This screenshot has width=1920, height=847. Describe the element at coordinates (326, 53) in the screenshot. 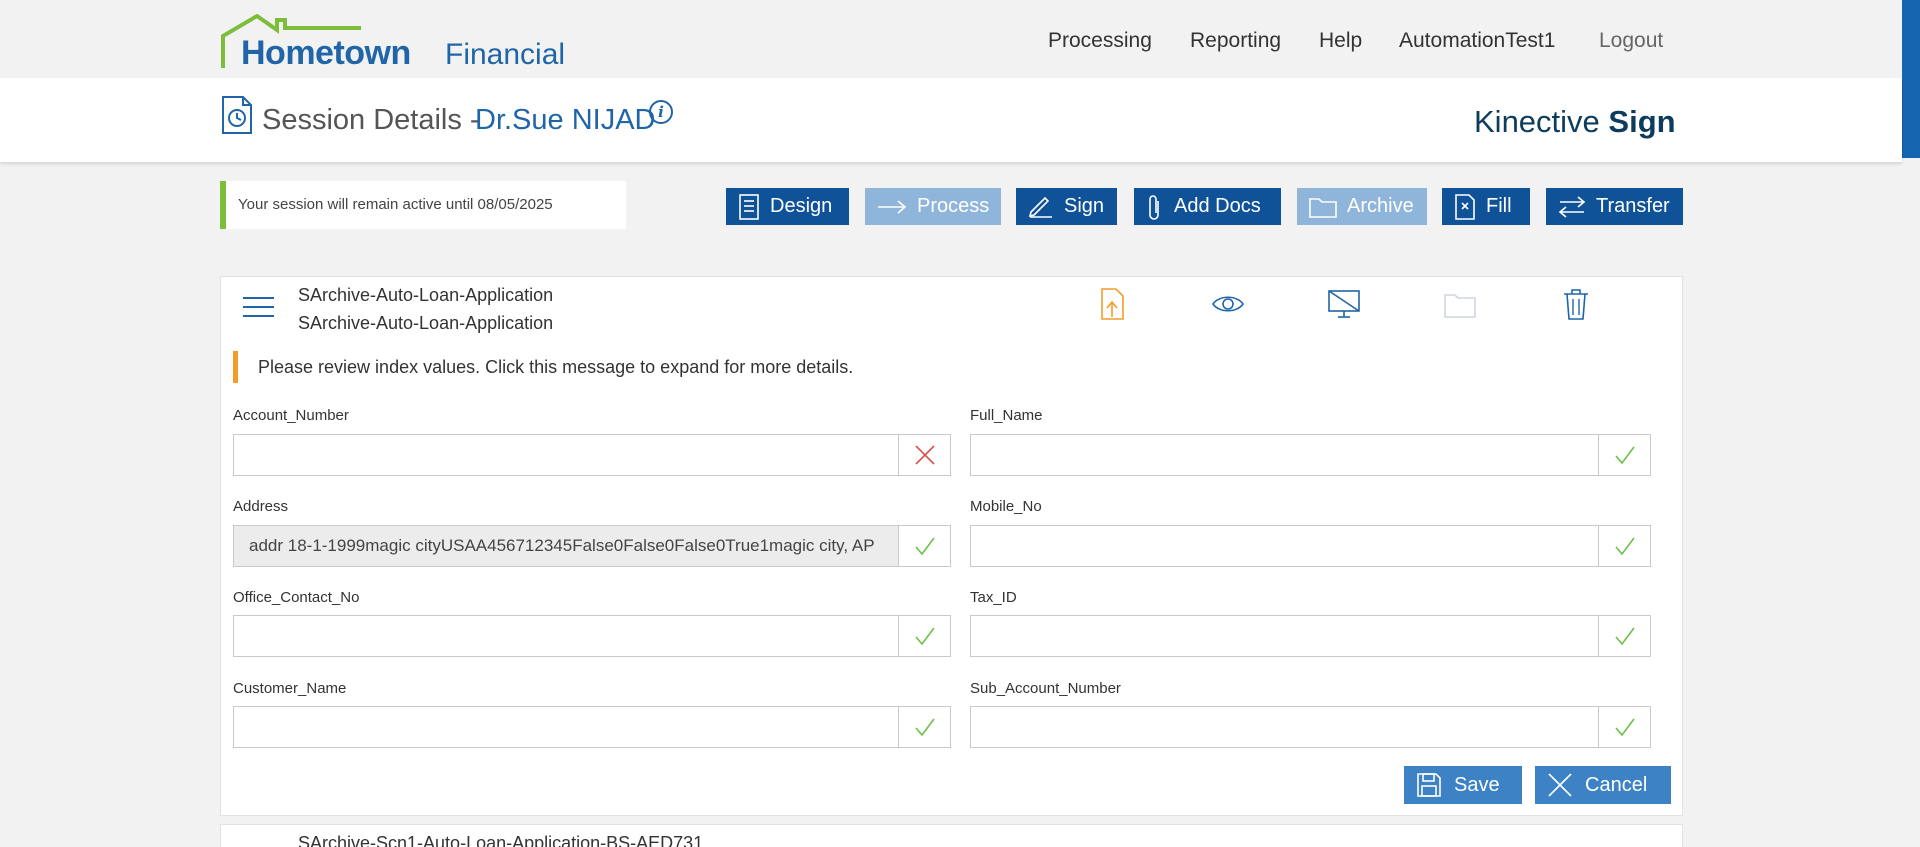

I see `brand-name-primary: Hometown` at that location.